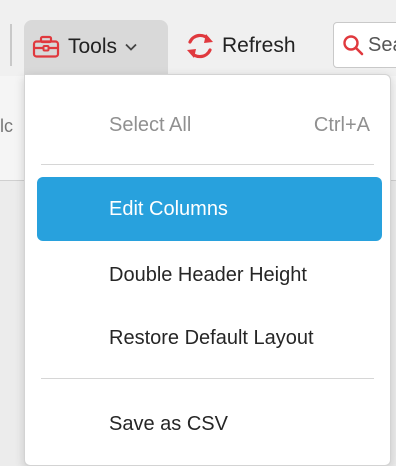 The height and width of the screenshot is (466, 396). I want to click on toolbar-separator, so click(11, 45).